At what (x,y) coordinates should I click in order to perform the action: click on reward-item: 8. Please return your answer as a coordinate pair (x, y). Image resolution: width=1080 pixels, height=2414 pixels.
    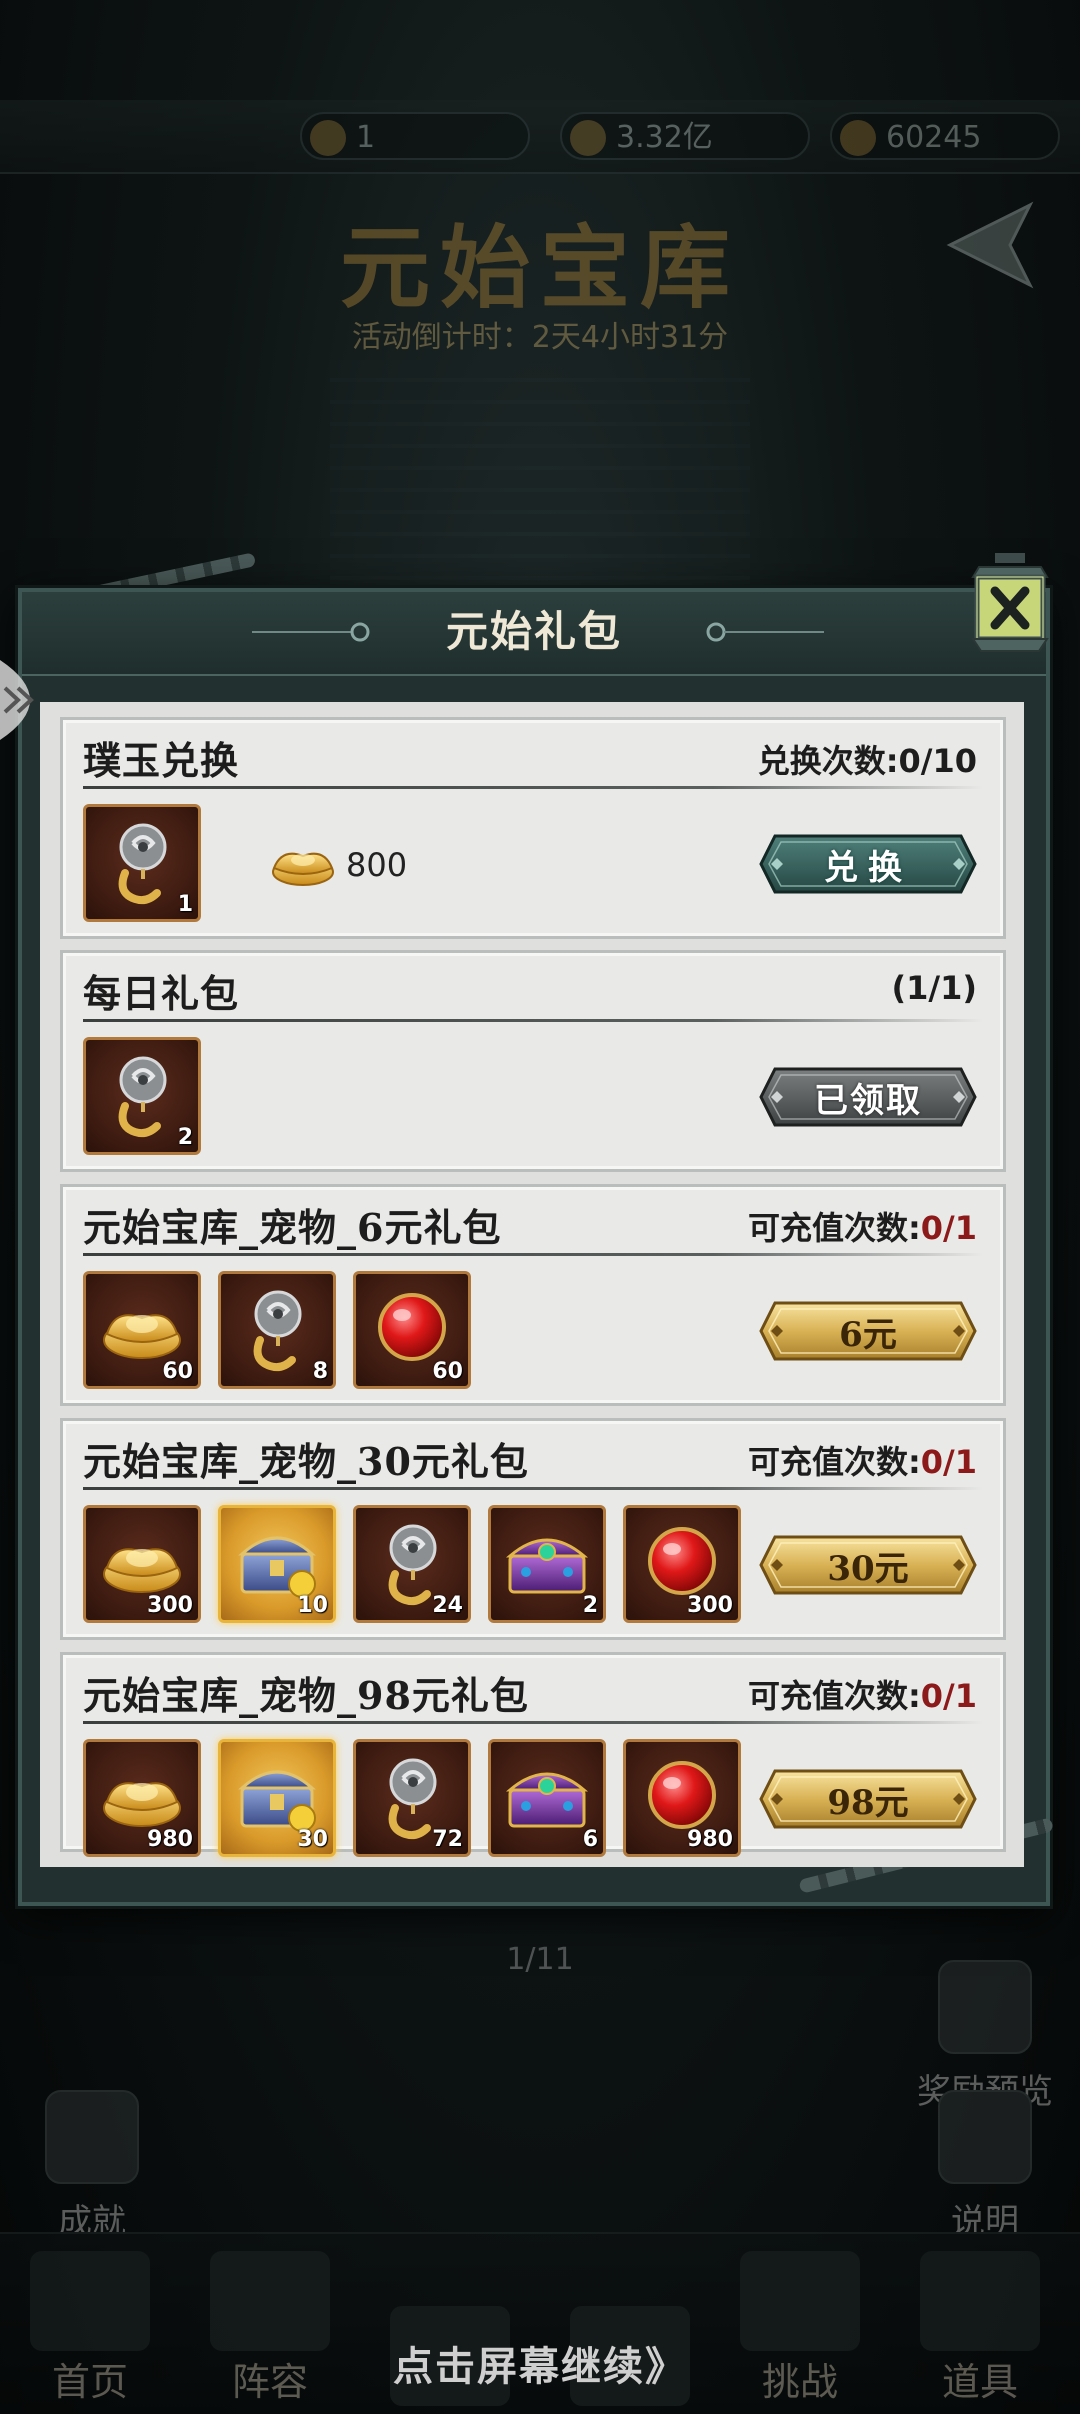
    Looking at the image, I should click on (277, 1330).